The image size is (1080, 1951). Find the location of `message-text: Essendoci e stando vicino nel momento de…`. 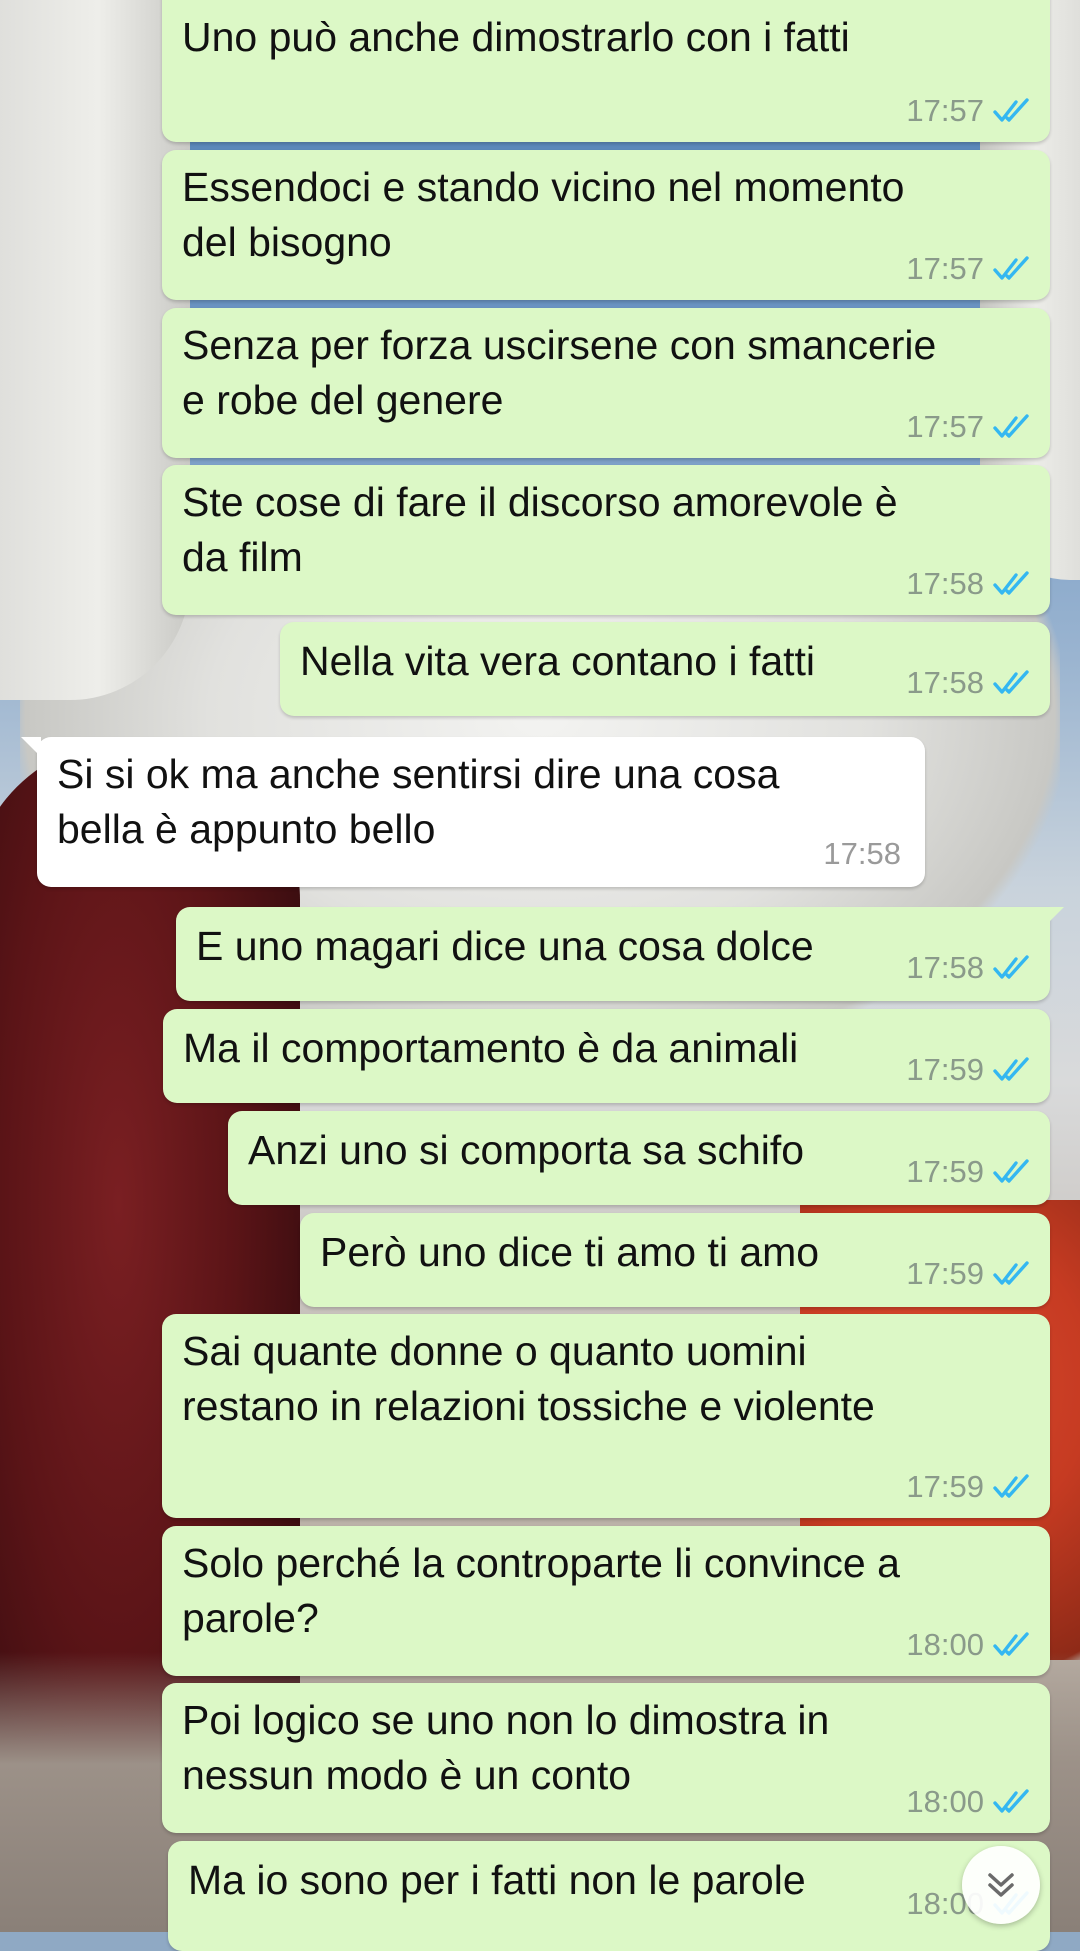

message-text: Essendoci e stando vicino nel momento de… is located at coordinates (543, 214).